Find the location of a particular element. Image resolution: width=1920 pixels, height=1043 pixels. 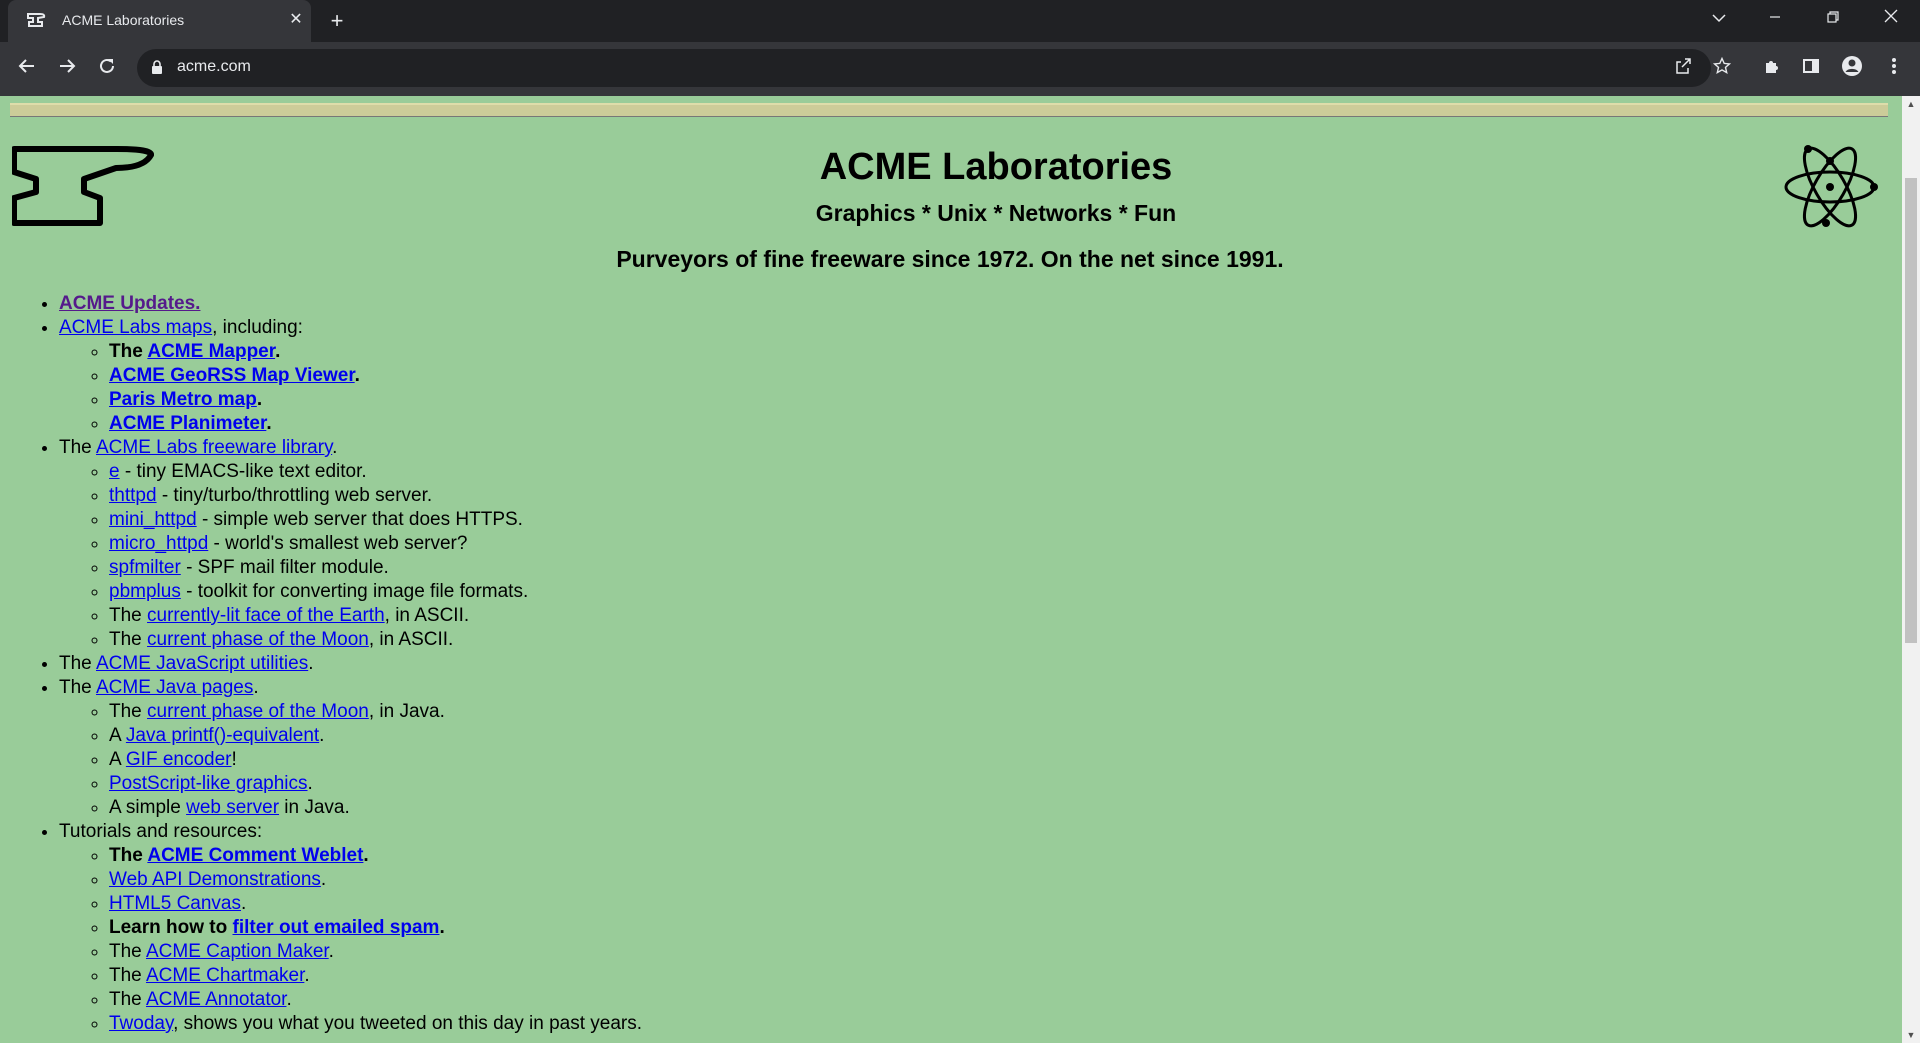

list-item: A simple web server in Java. is located at coordinates (994, 808).